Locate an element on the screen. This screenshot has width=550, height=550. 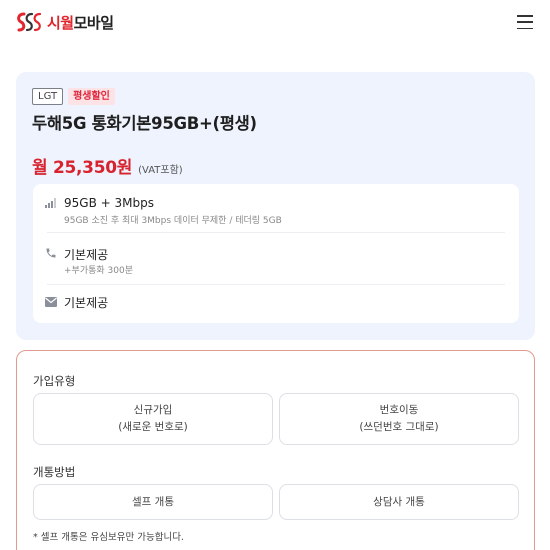
logo-rest: 모바일 is located at coordinates (93, 22).